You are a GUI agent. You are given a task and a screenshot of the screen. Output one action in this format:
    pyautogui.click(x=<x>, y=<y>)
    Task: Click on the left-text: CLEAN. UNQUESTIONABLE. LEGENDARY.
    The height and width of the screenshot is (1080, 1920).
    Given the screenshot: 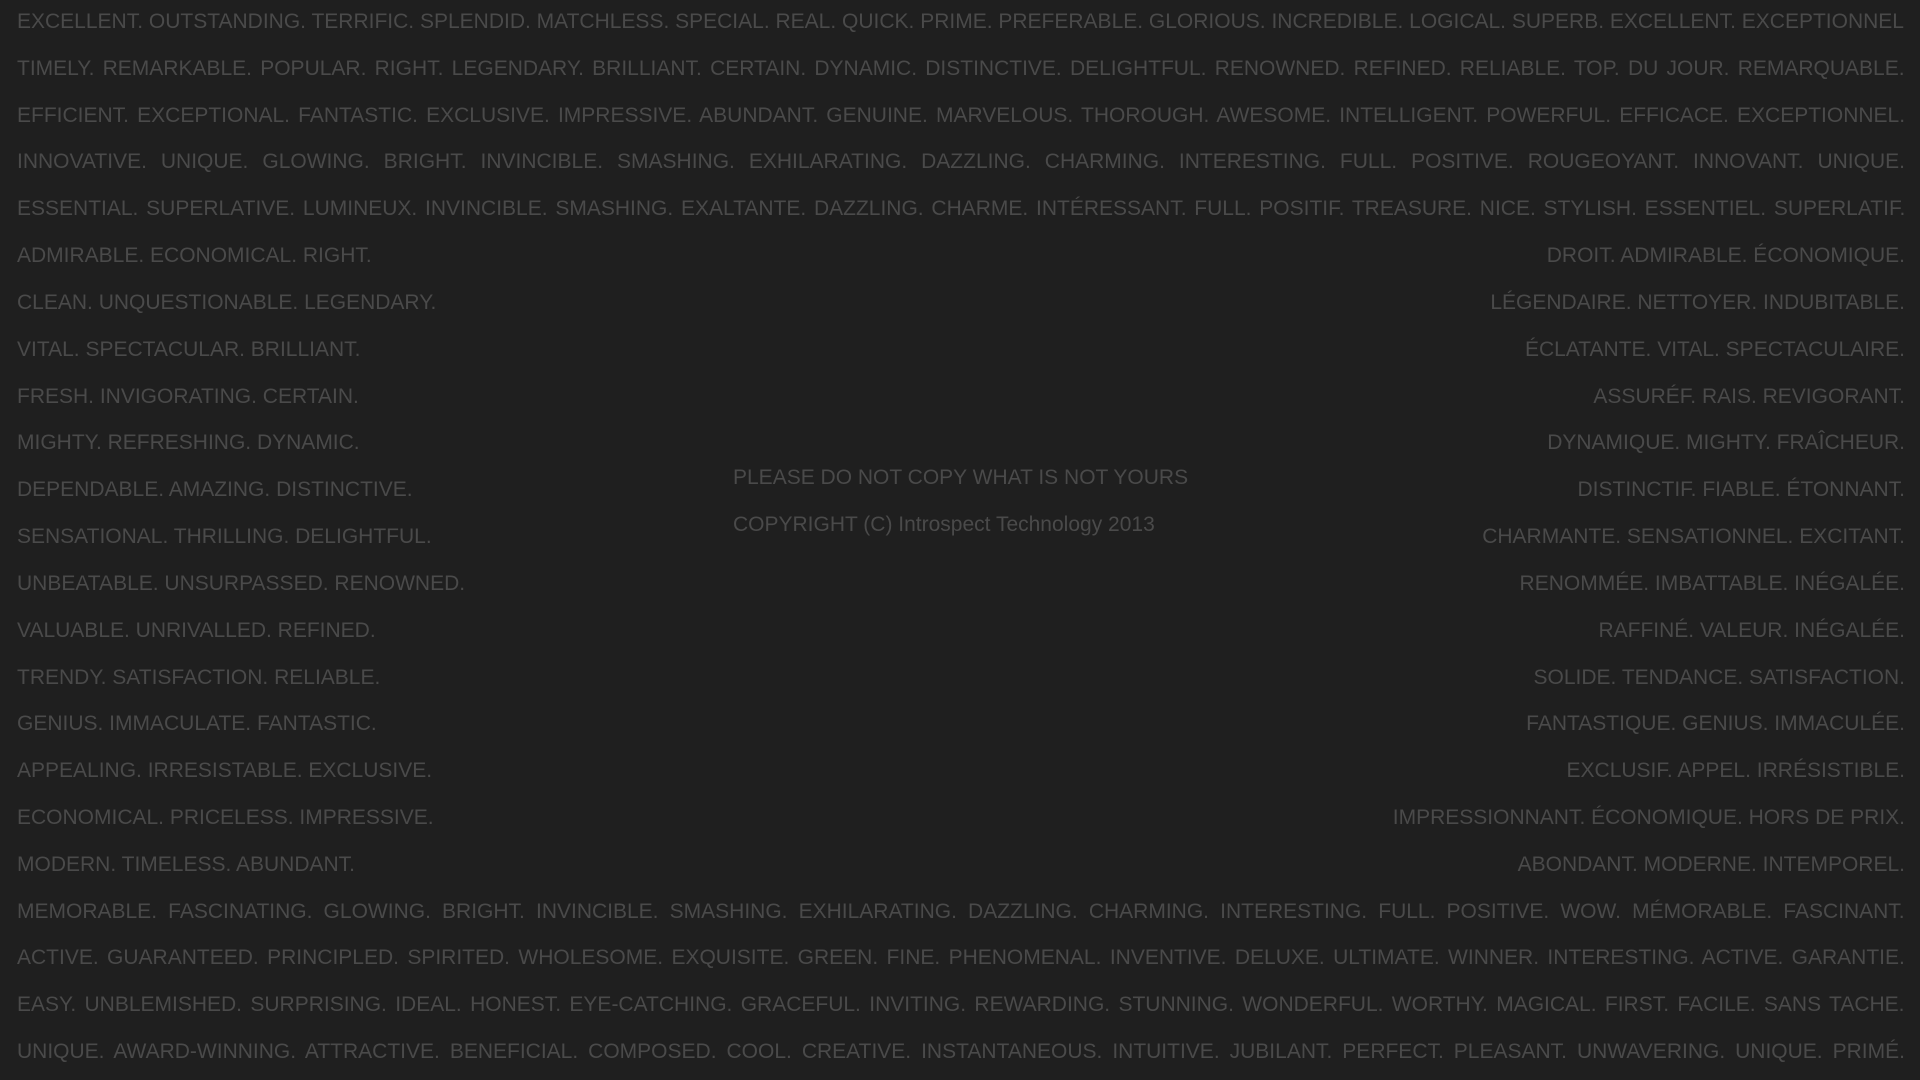 What is the action you would take?
    pyautogui.click(x=227, y=302)
    